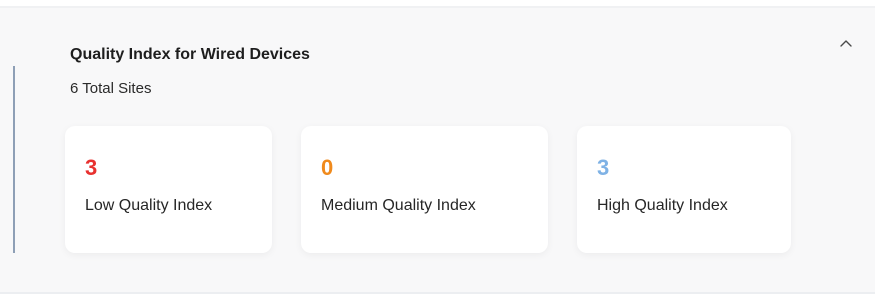  Describe the element at coordinates (327, 167) in the screenshot. I see `medium-quality-count: 0` at that location.